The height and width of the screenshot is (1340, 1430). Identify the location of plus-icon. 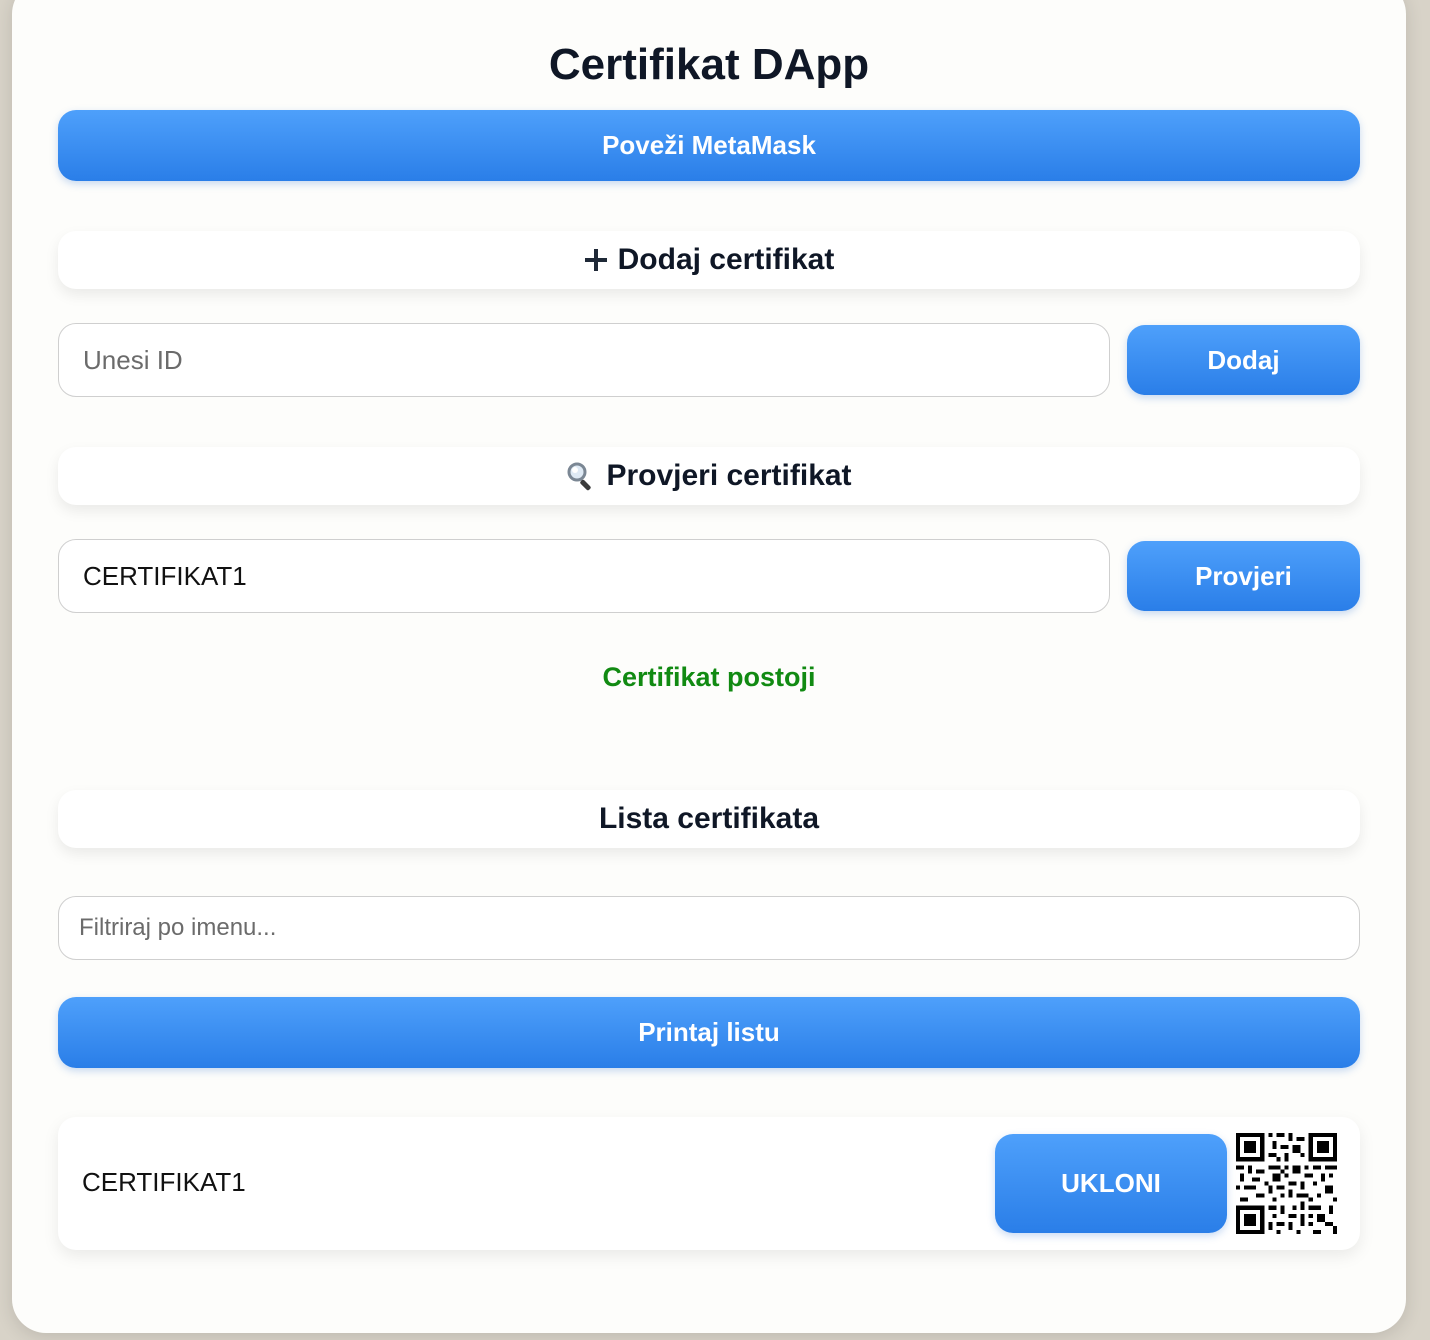
(596, 260).